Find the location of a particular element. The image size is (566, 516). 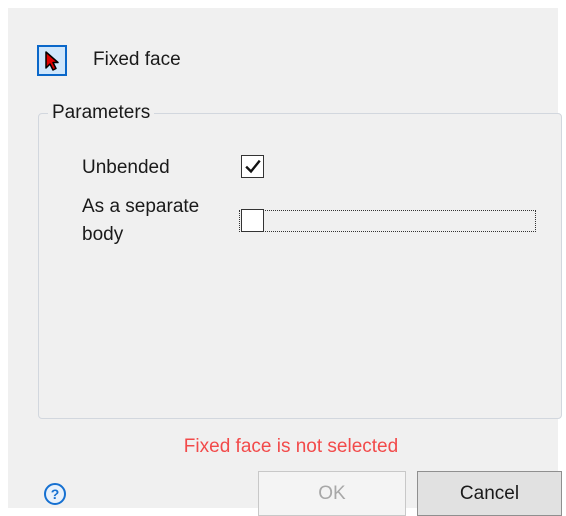

checkmark-icon is located at coordinates (252, 166).